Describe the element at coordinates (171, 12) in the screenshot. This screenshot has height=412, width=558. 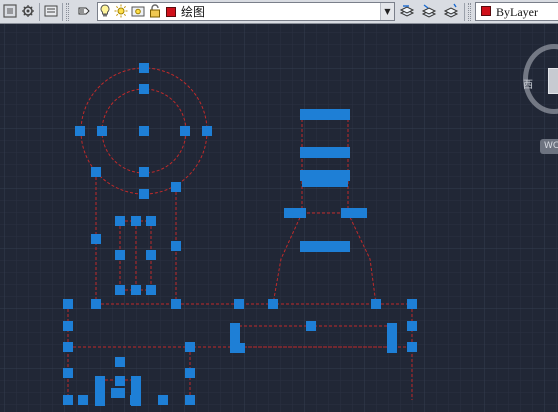
I see `layer-color-swatch` at that location.